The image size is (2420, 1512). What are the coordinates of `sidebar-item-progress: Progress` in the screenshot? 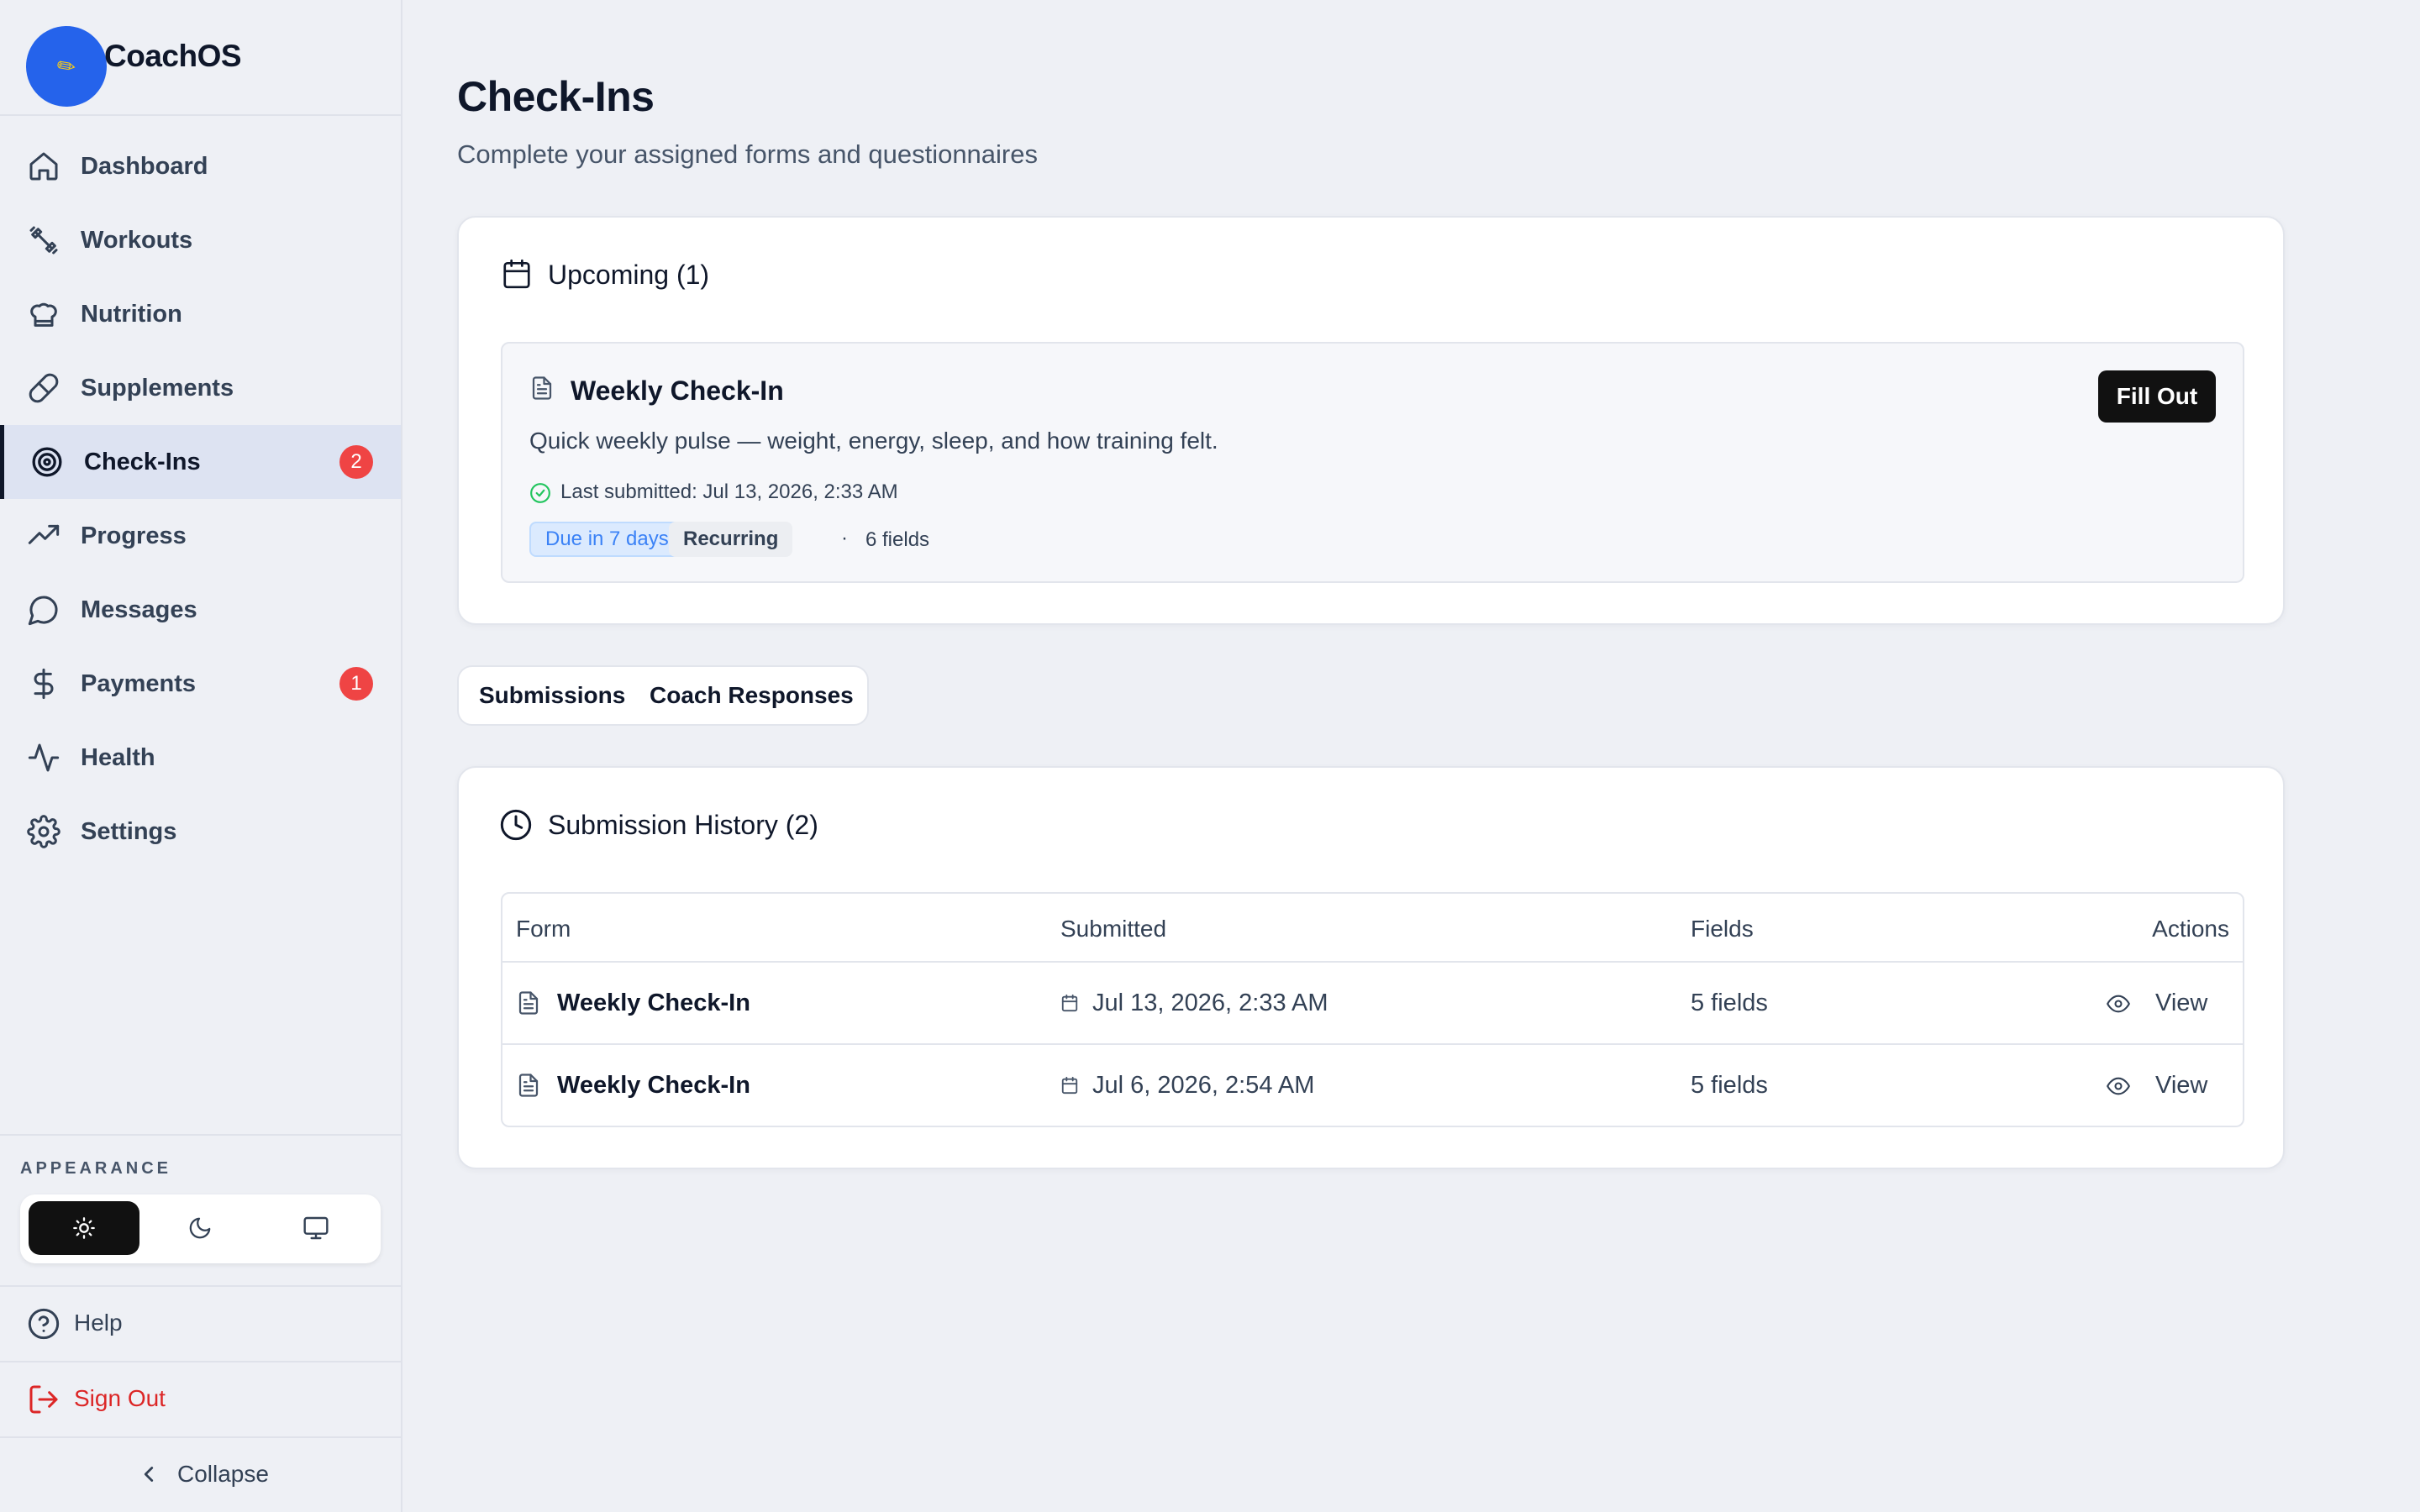 It's located at (200, 536).